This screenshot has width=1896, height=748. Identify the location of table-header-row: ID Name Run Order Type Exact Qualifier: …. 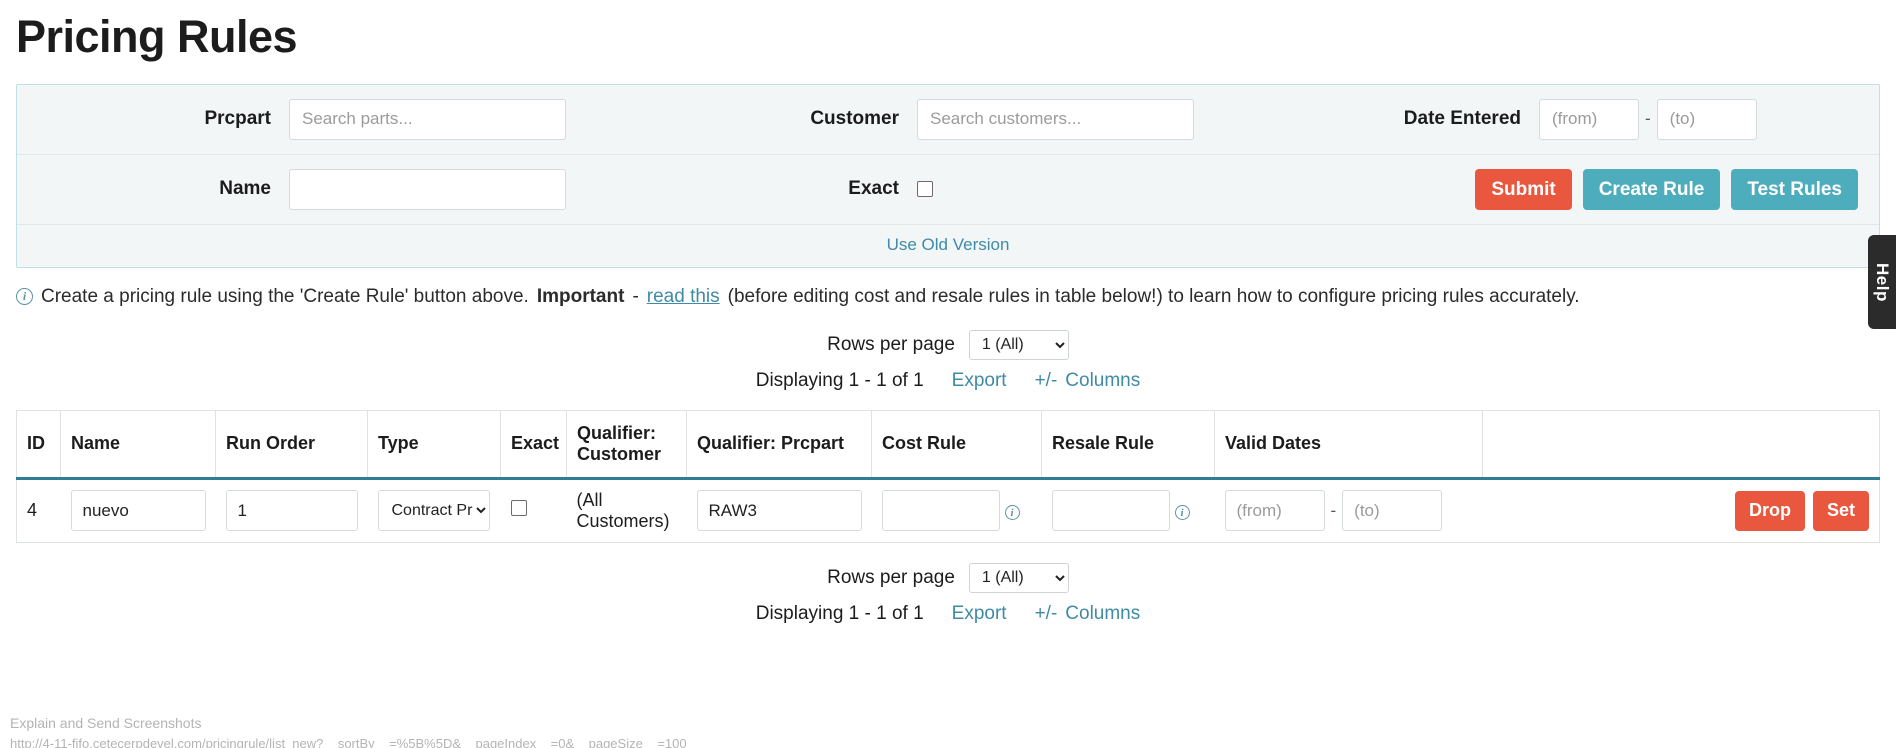
(948, 444).